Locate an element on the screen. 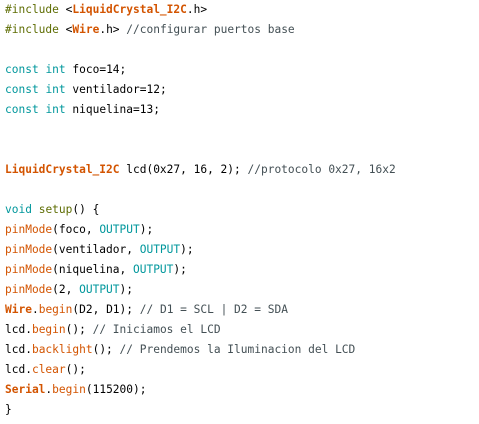  code-text-token: lcd(0x27, 16, 2); is located at coordinates (183, 169).